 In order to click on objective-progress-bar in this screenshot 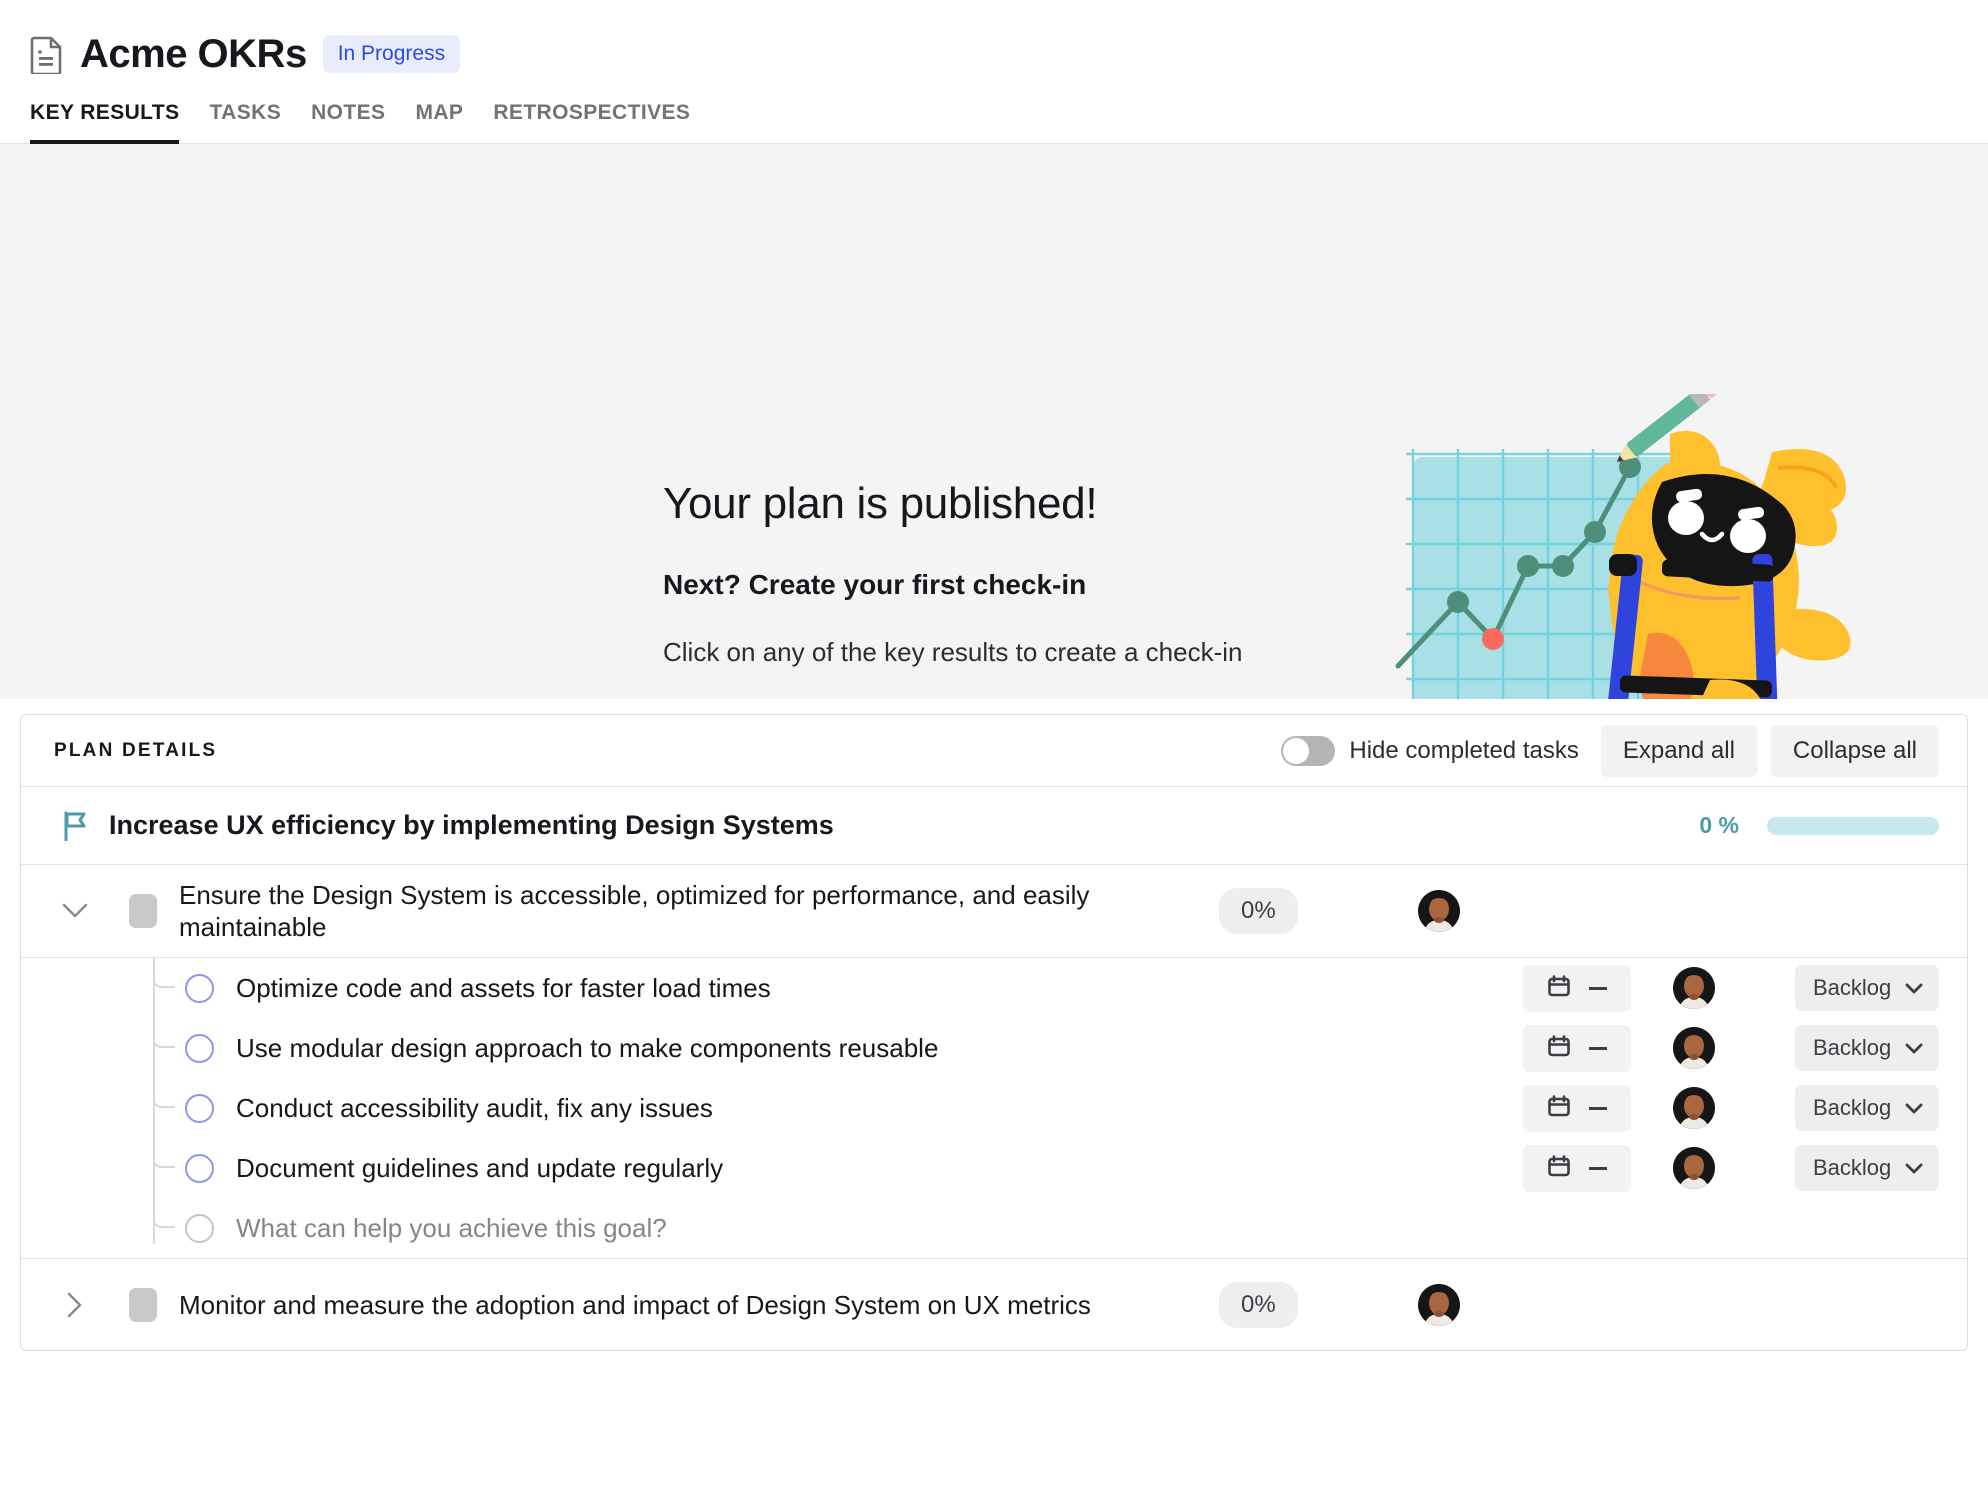, I will do `click(1853, 825)`.